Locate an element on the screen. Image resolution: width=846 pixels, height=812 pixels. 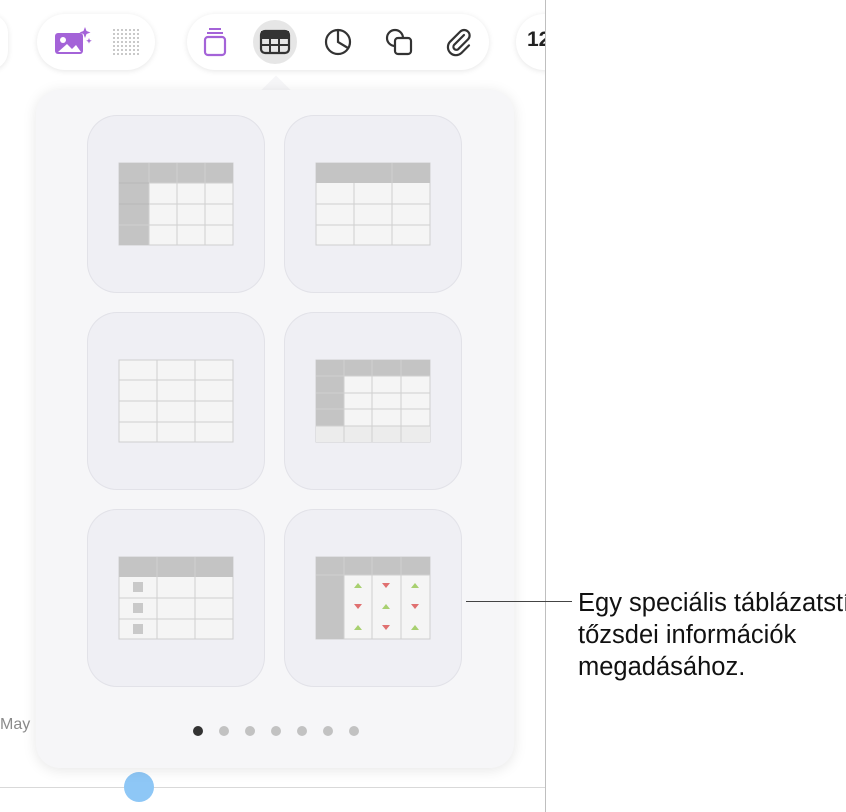
toolbar-left-stub is located at coordinates (4, 42).